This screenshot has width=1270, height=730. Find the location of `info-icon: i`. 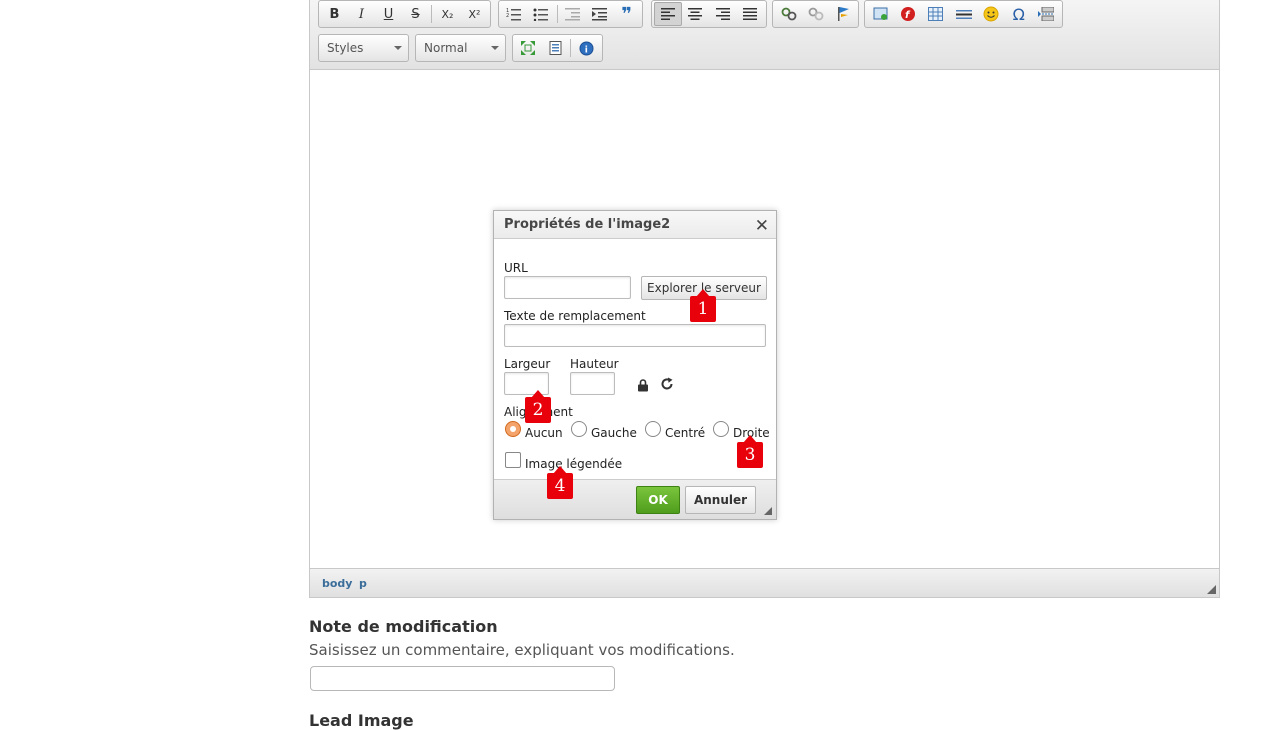

info-icon: i is located at coordinates (586, 48).